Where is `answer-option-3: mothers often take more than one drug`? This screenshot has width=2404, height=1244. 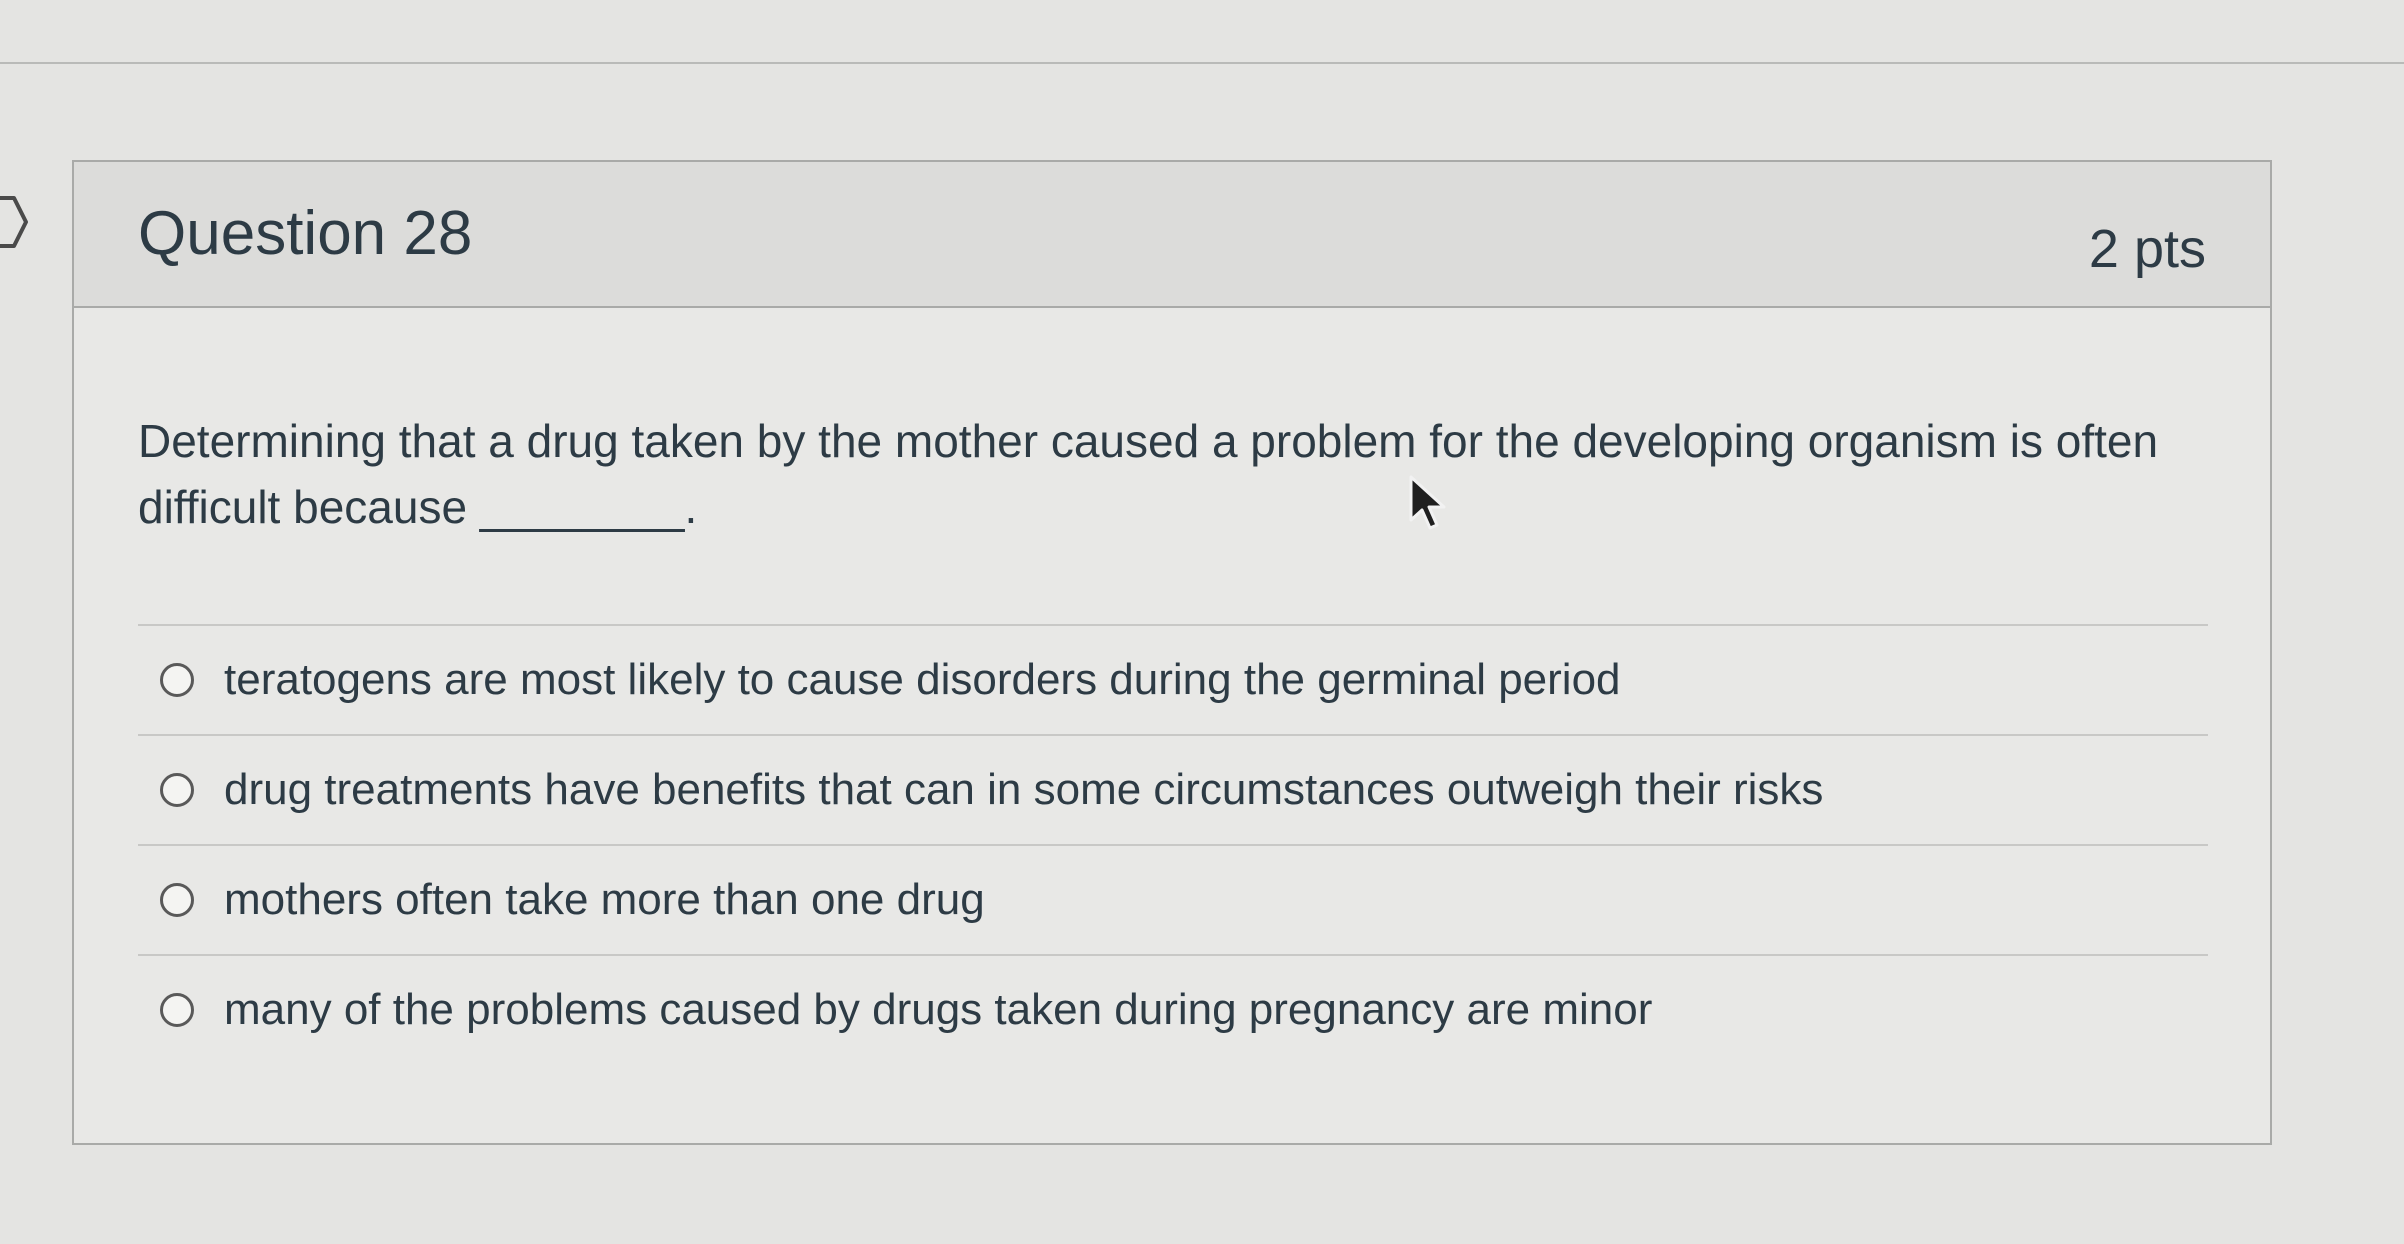
answer-option-3: mothers often take more than one drug is located at coordinates (1173, 899).